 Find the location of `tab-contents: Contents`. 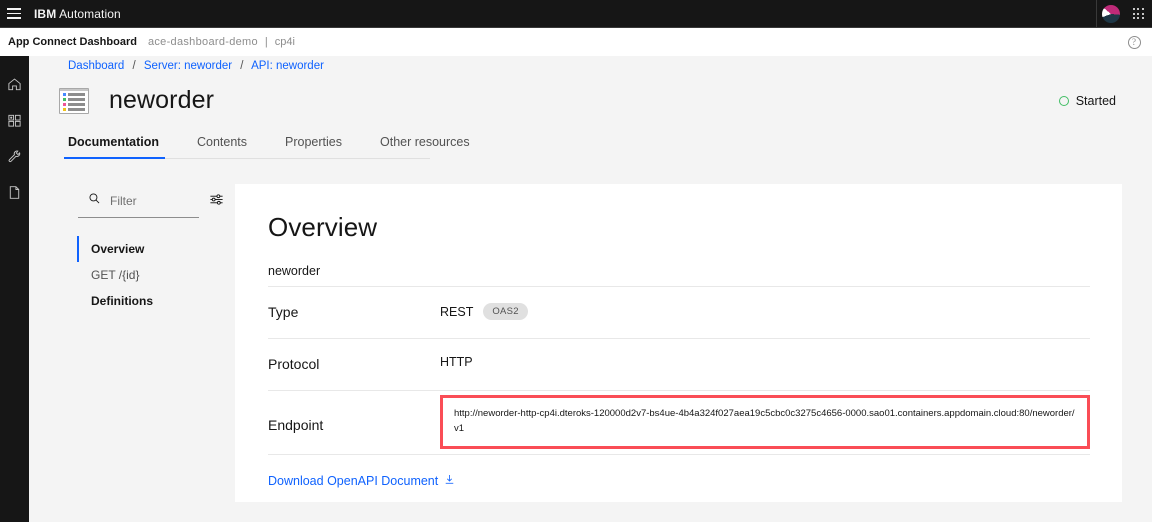

tab-contents: Contents is located at coordinates (230, 146).